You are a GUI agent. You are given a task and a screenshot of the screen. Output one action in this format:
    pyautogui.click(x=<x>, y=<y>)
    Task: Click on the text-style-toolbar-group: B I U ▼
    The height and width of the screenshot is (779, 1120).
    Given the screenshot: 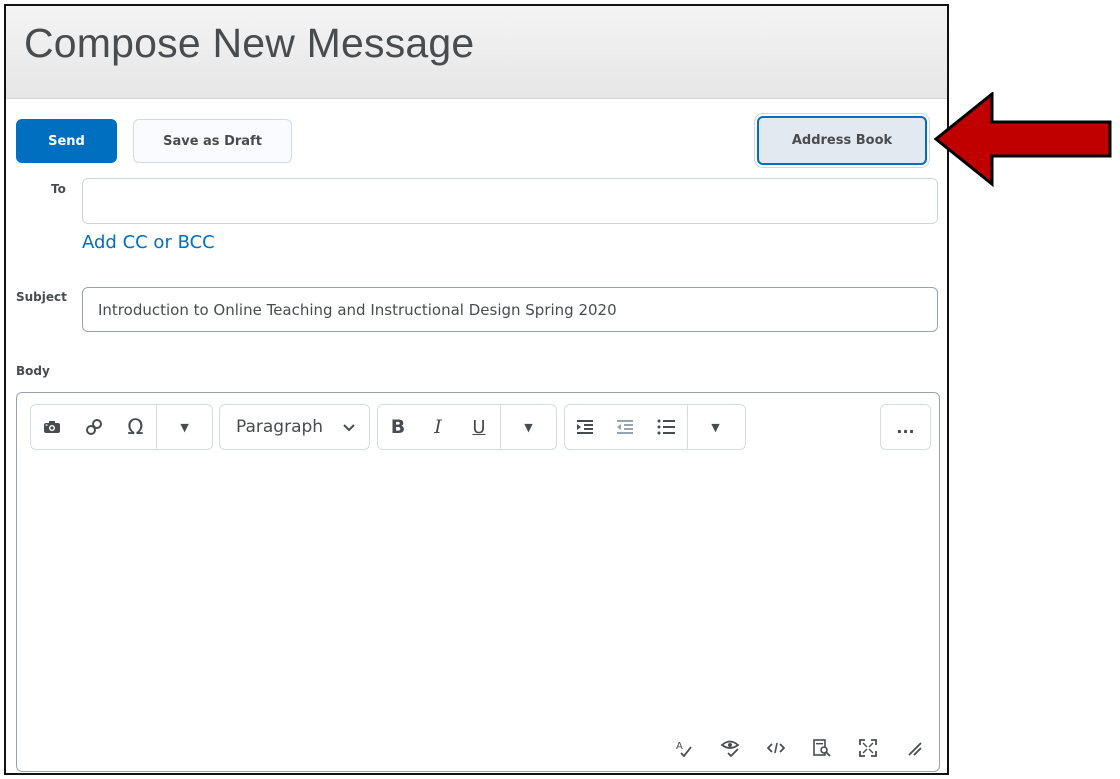 What is the action you would take?
    pyautogui.click(x=467, y=427)
    